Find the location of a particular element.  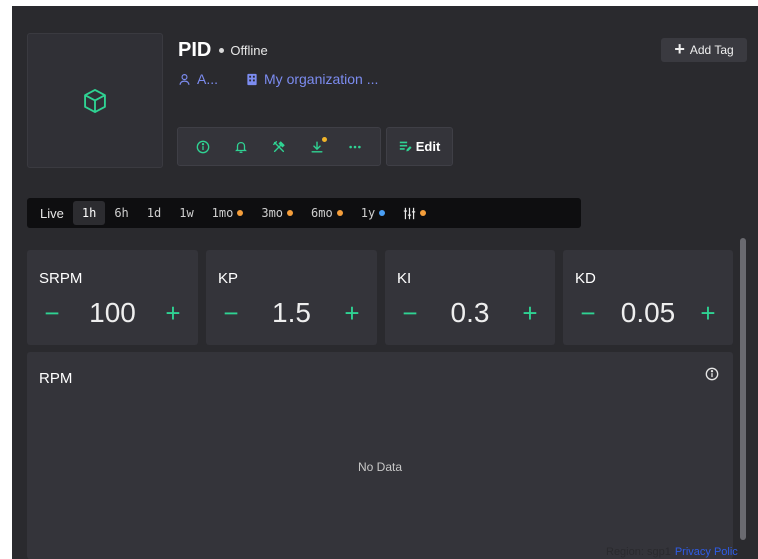

info-button is located at coordinates (203, 147).